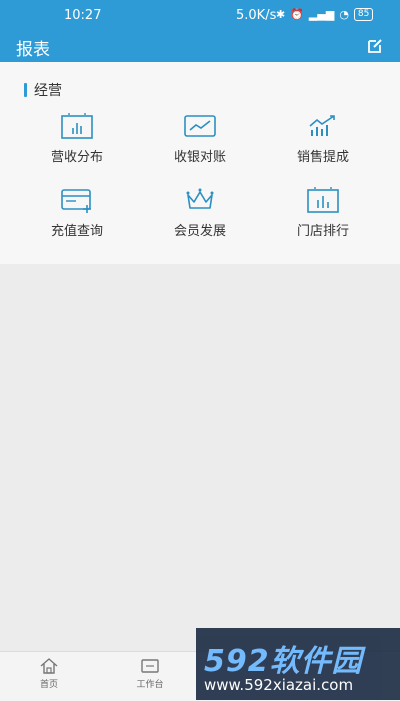  What do you see at coordinates (200, 138) in the screenshot?
I see `grid-item-reconciliation: 收银对账` at bounding box center [200, 138].